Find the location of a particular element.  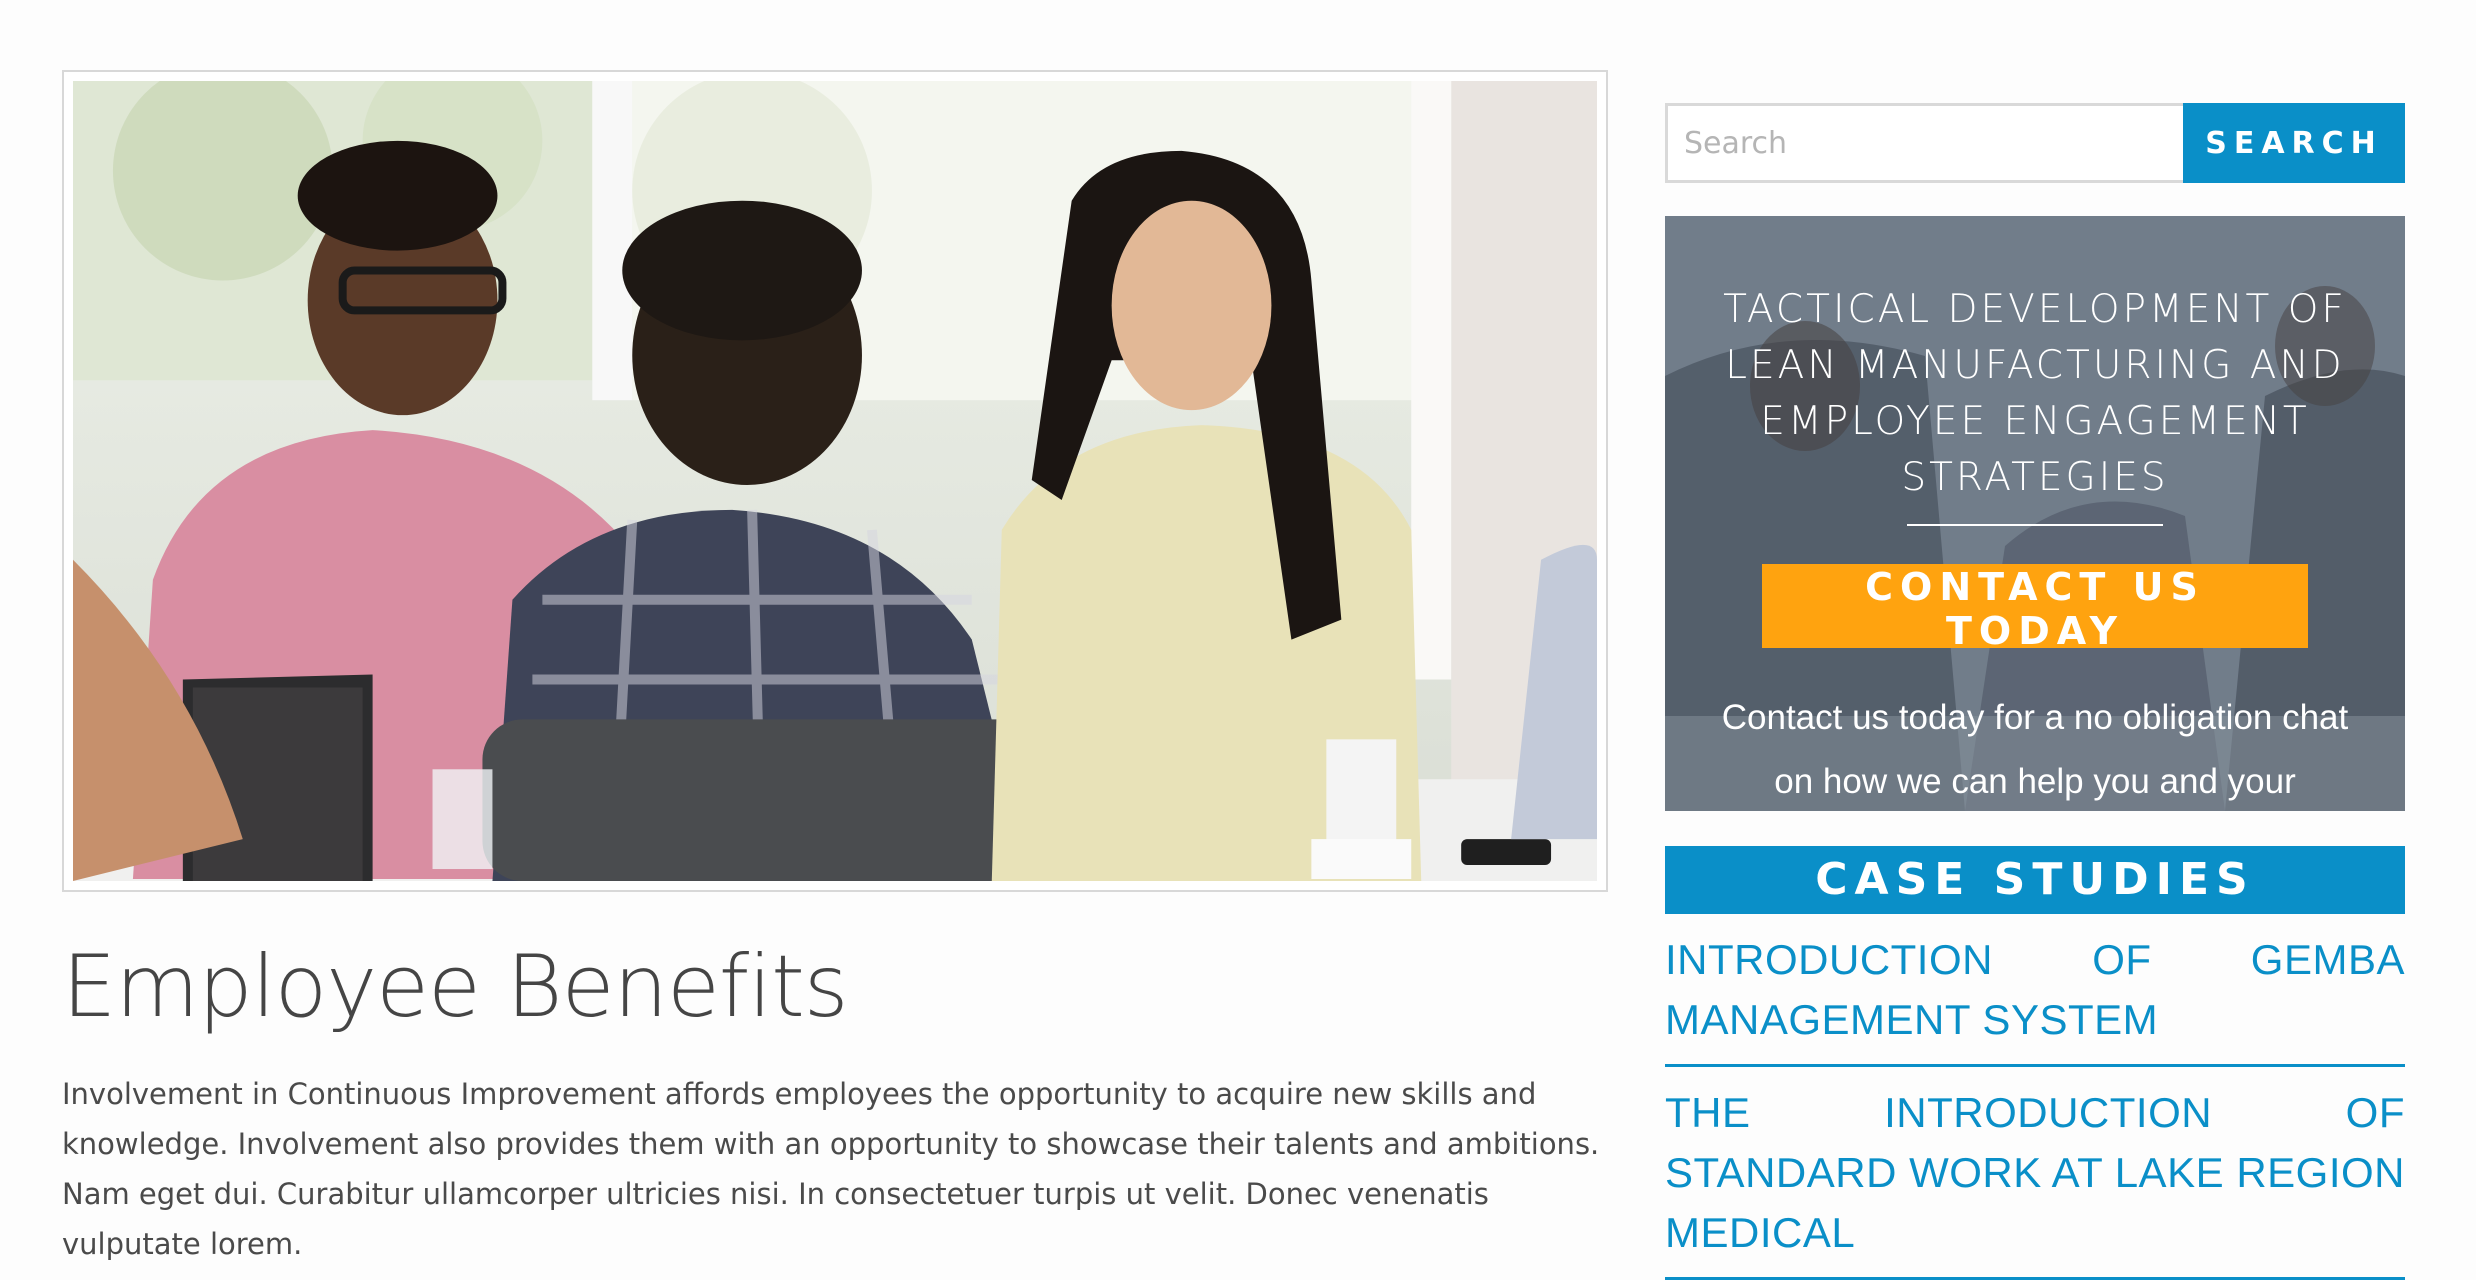

list-item: INTRODUCTION OF GEMBA MANAGEMENT SYSTEM is located at coordinates (2035, 990).